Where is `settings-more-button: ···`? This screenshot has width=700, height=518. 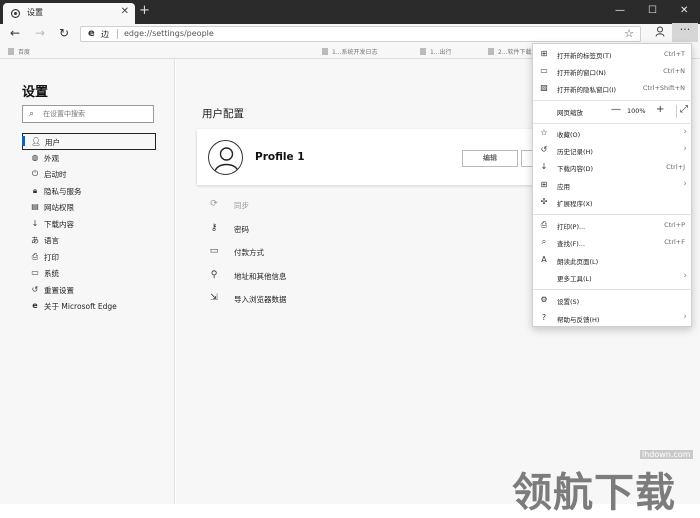
settings-more-button: ··· is located at coordinates (685, 32).